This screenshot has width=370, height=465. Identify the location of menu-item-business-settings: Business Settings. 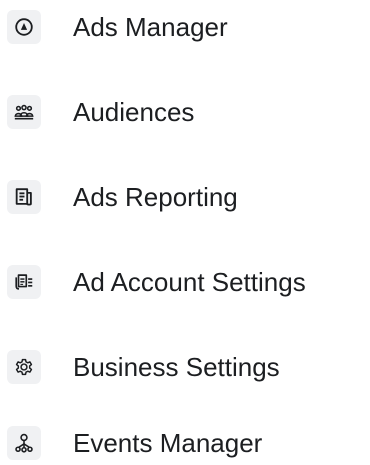
(185, 367).